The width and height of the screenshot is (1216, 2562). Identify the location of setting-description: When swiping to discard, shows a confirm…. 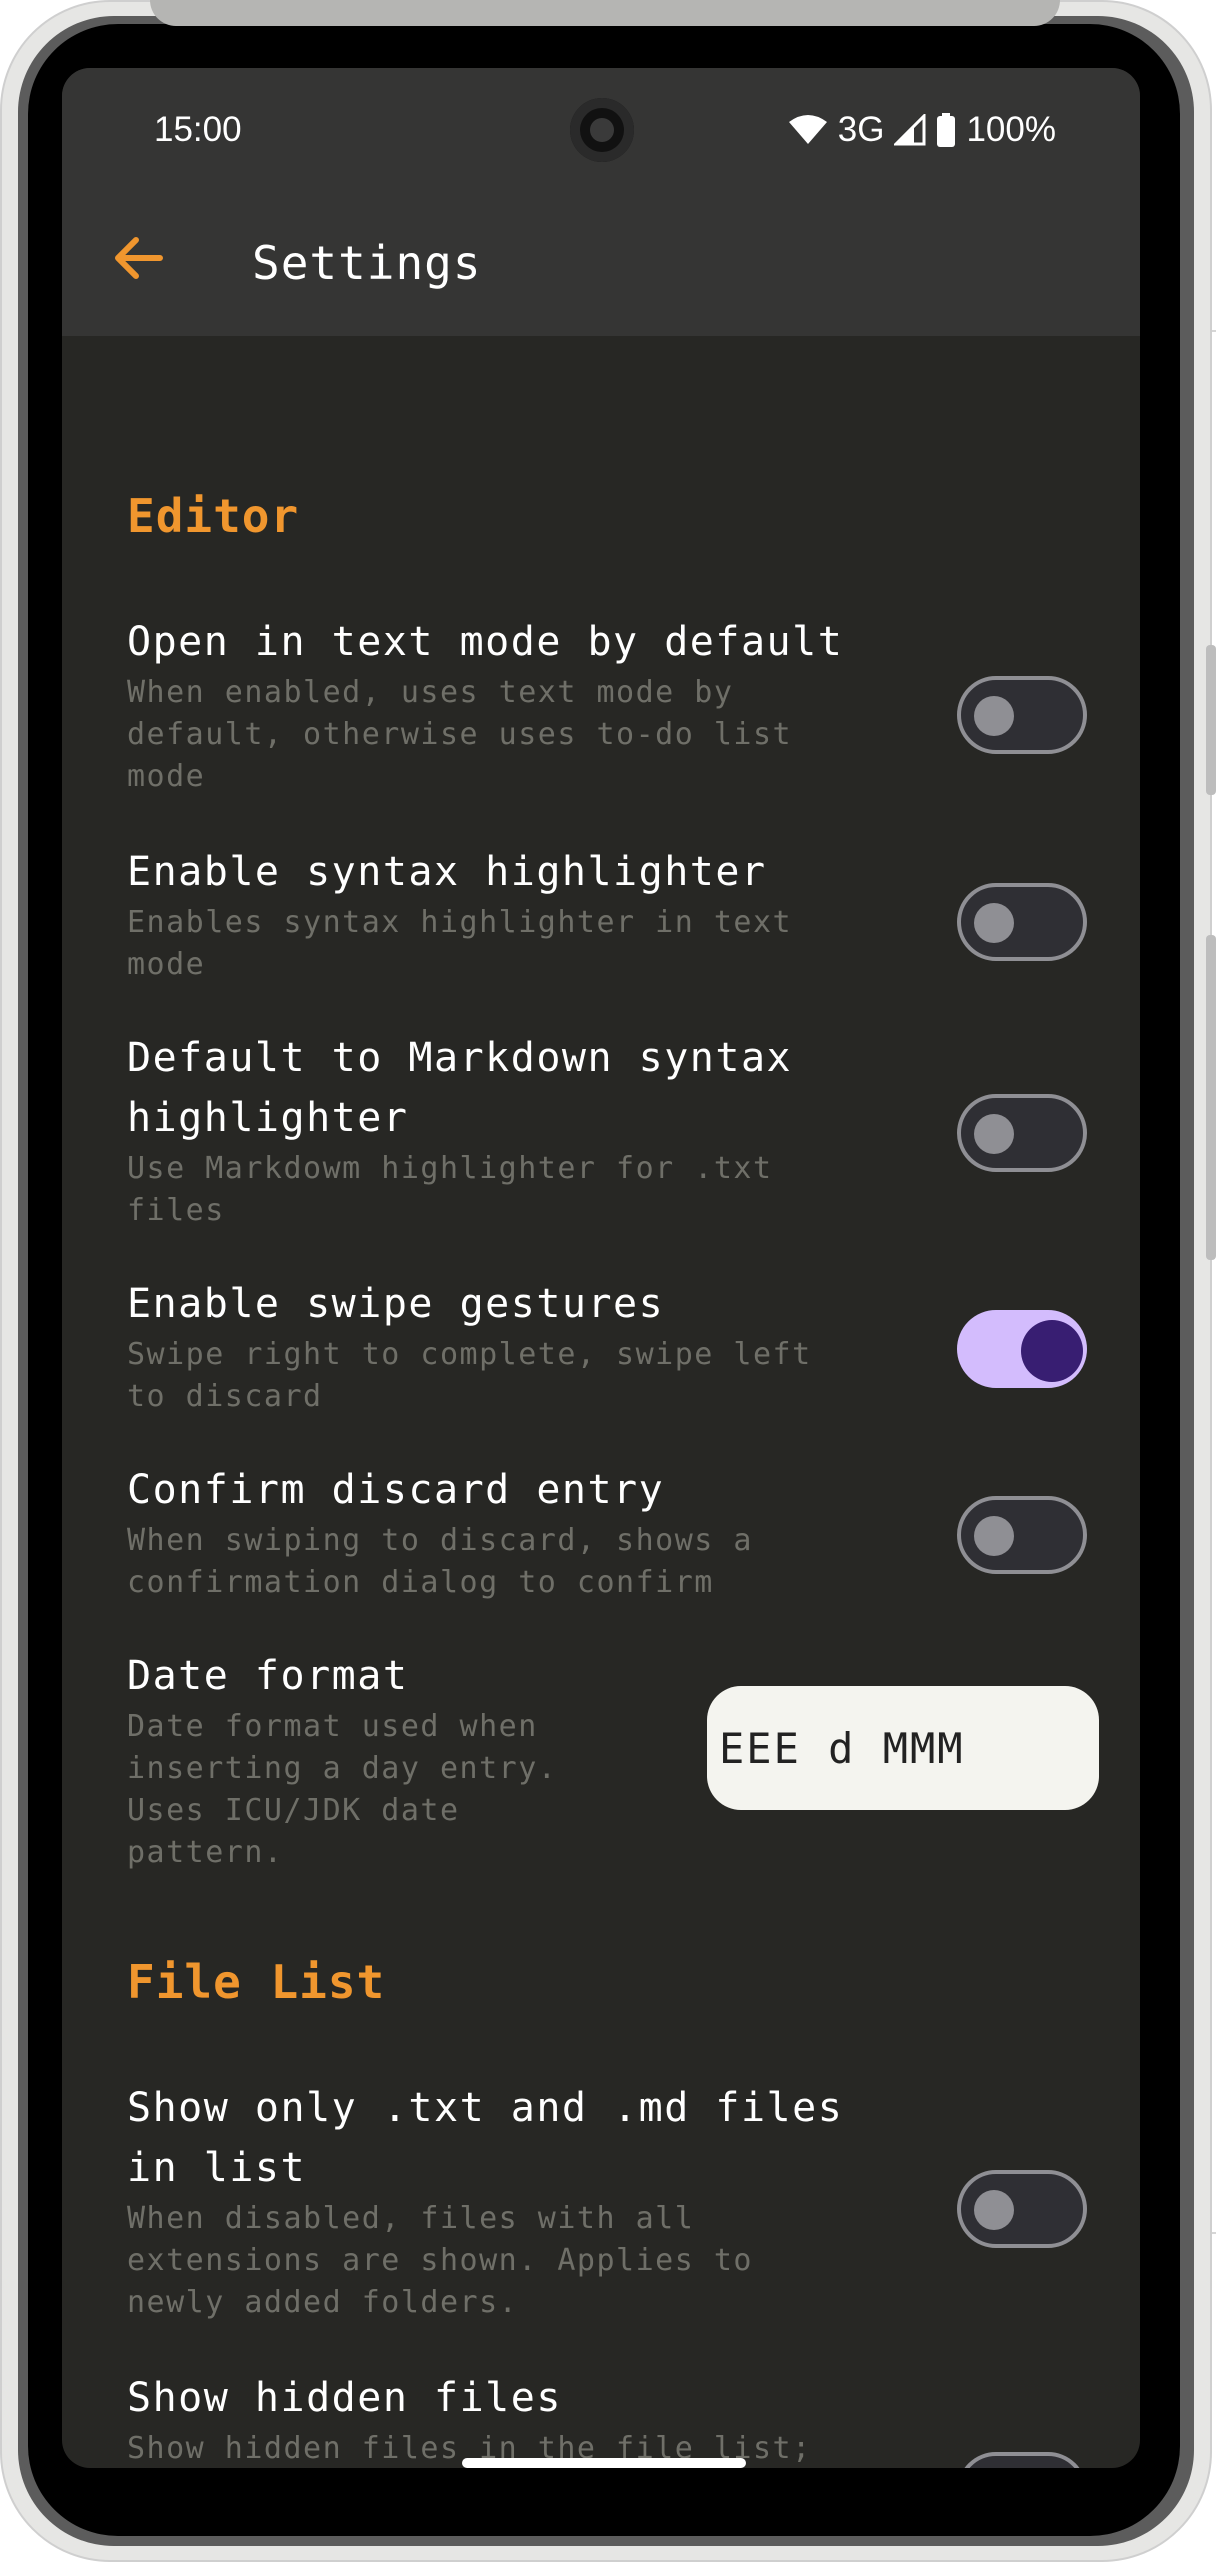
(440, 1561).